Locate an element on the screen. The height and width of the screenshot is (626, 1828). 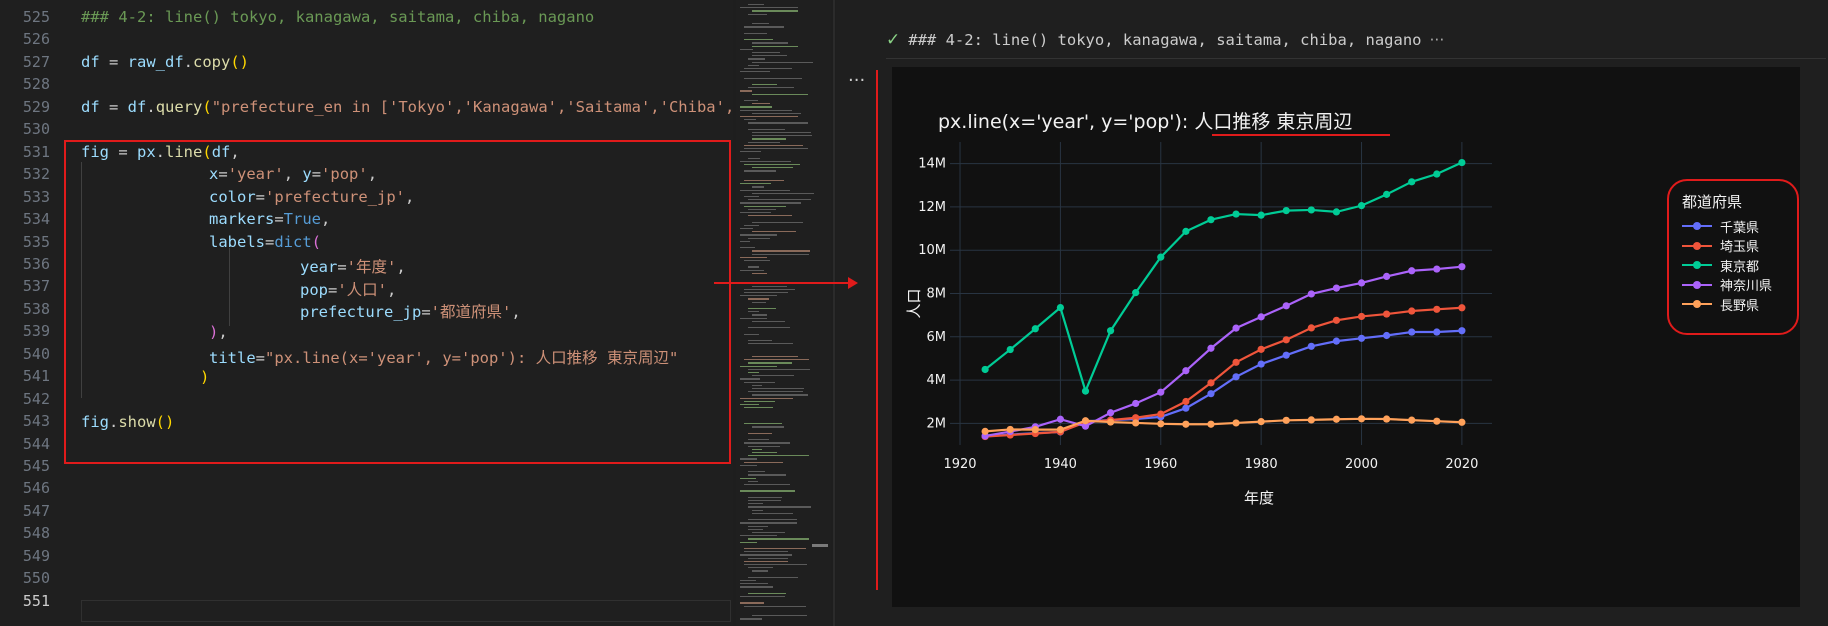
legend-item: 長野県 is located at coordinates (1720, 304).